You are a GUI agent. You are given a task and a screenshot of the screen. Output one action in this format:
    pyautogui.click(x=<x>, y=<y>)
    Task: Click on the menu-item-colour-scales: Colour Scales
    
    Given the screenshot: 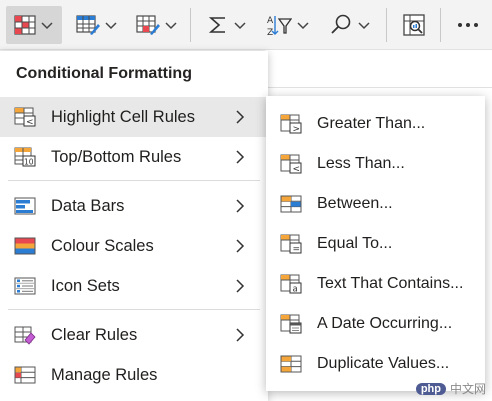 What is the action you would take?
    pyautogui.click(x=134, y=246)
    